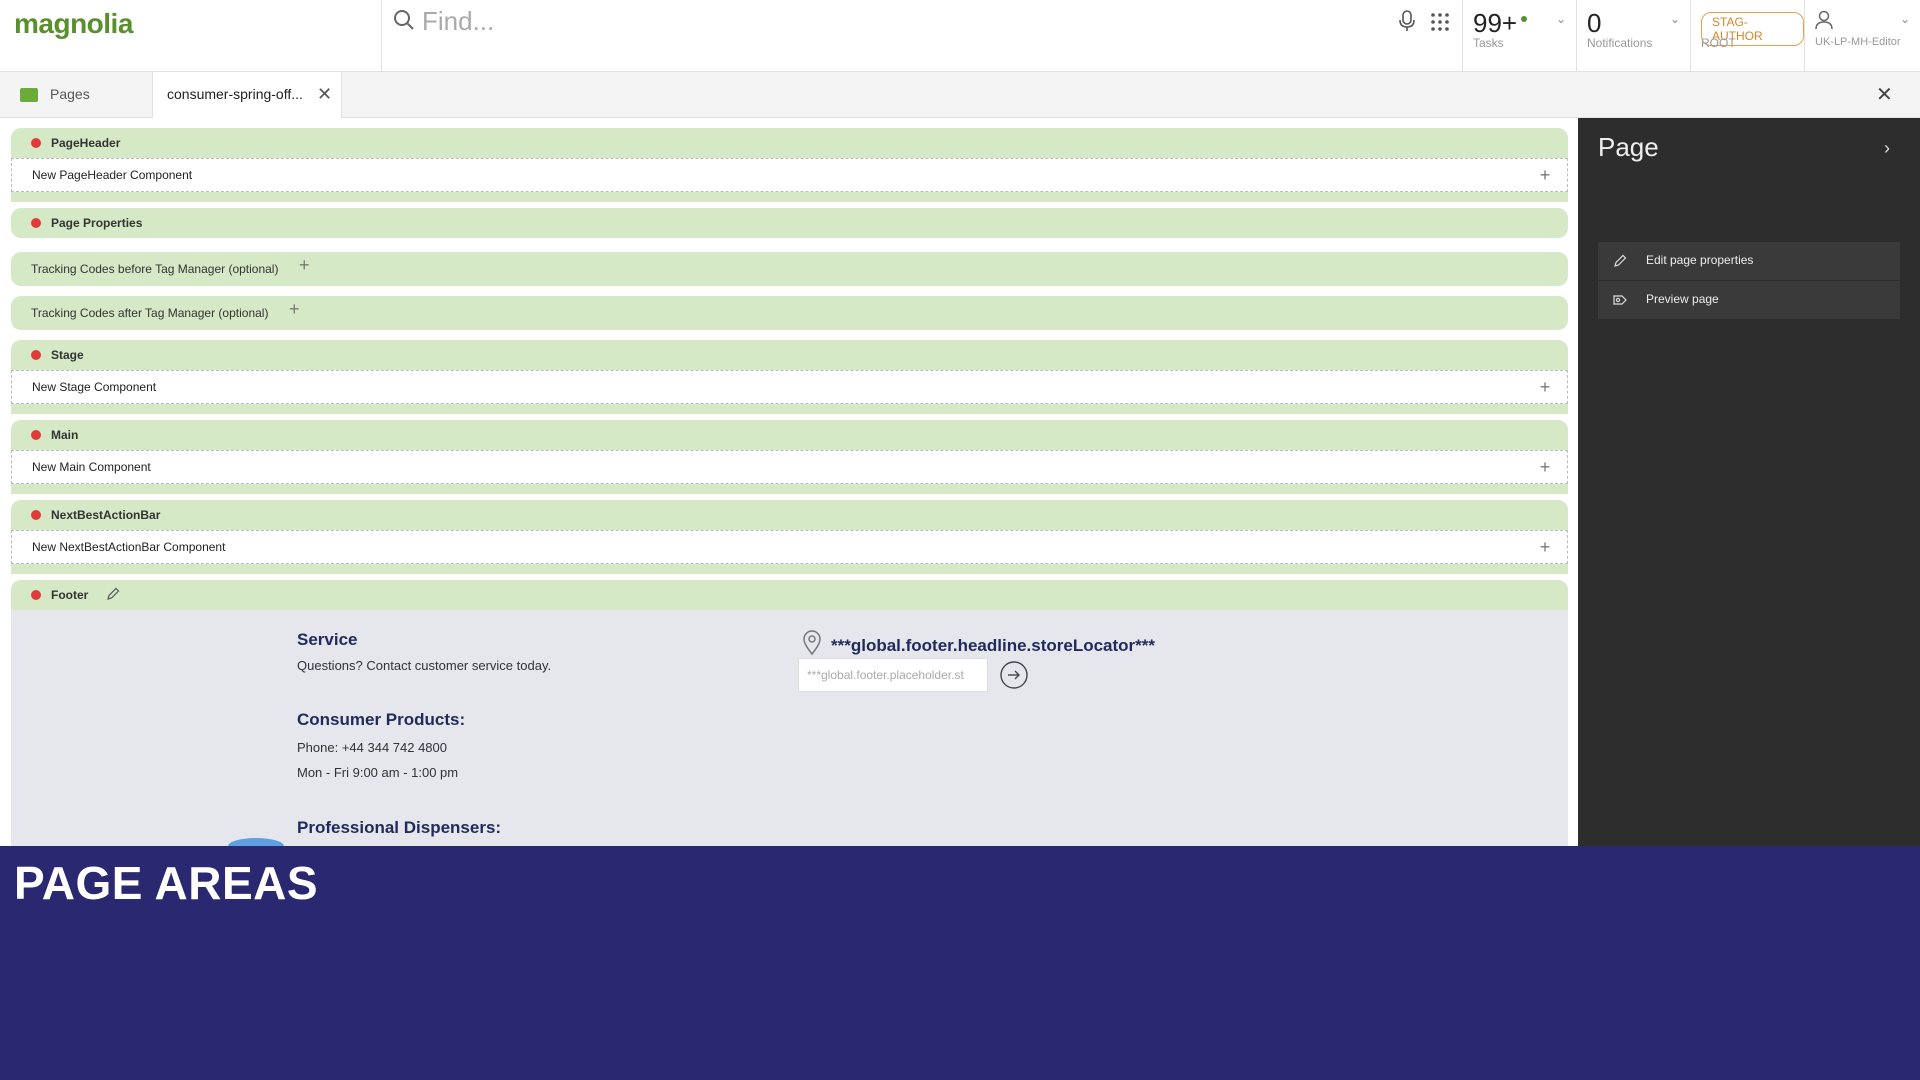 The width and height of the screenshot is (1920, 1080). Describe the element at coordinates (1749, 482) in the screenshot. I see `page-actions-panel: Page › Edit page properties Preview page` at that location.